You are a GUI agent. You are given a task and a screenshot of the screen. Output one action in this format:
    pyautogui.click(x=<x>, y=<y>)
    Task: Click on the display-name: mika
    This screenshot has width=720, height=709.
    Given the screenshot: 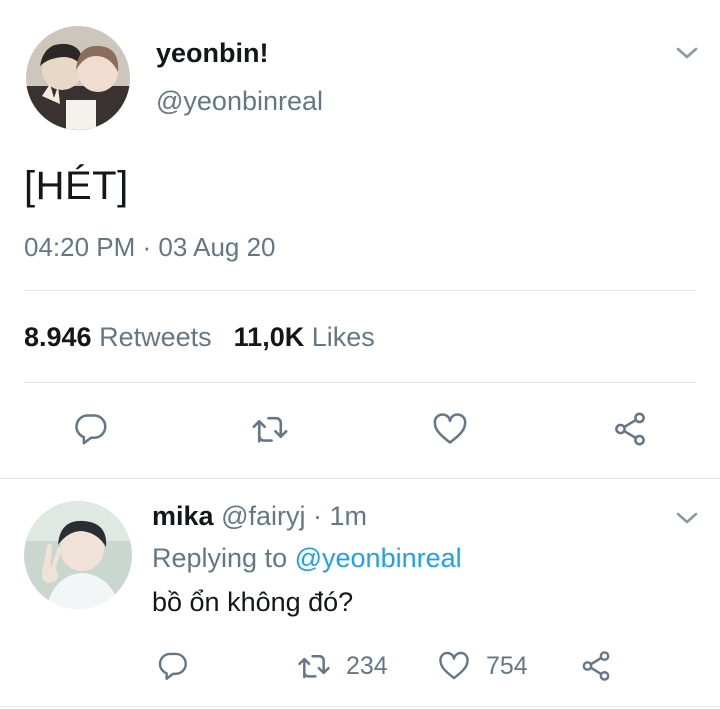 What is the action you would take?
    pyautogui.click(x=183, y=516)
    